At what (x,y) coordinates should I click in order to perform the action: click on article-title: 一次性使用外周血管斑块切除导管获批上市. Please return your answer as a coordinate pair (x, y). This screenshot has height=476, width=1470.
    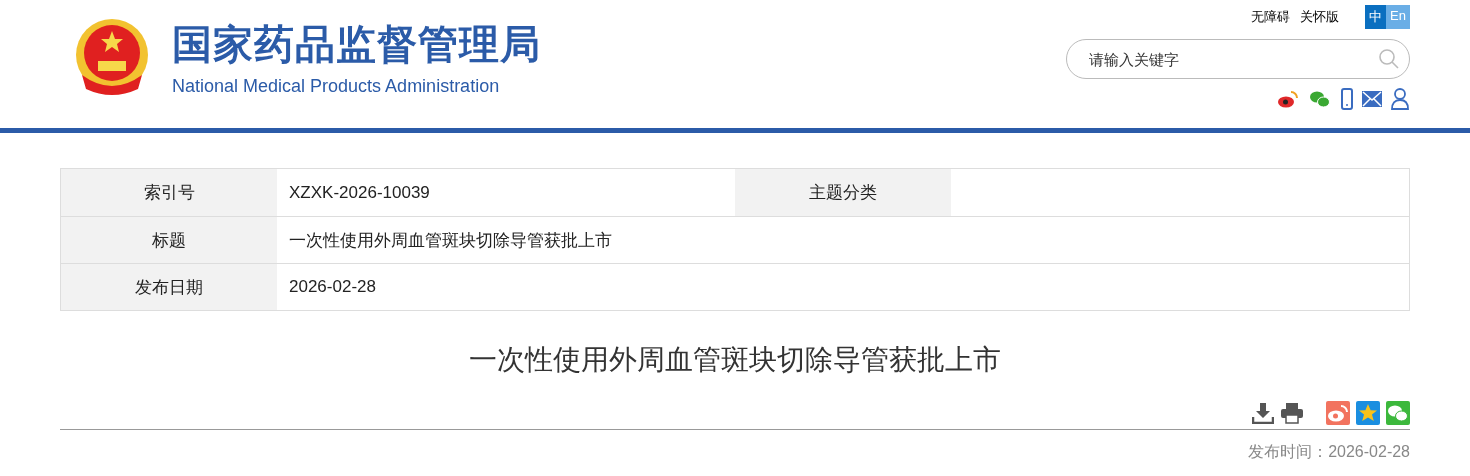
    Looking at the image, I should click on (735, 360).